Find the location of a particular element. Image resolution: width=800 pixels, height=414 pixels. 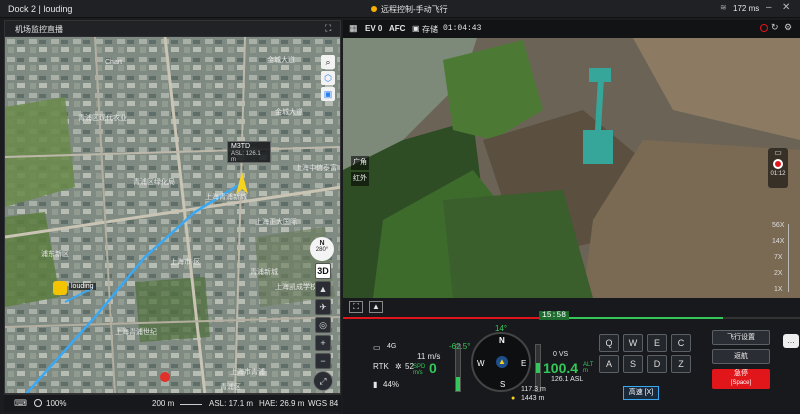

key-q-button: Q is located at coordinates (609, 343).